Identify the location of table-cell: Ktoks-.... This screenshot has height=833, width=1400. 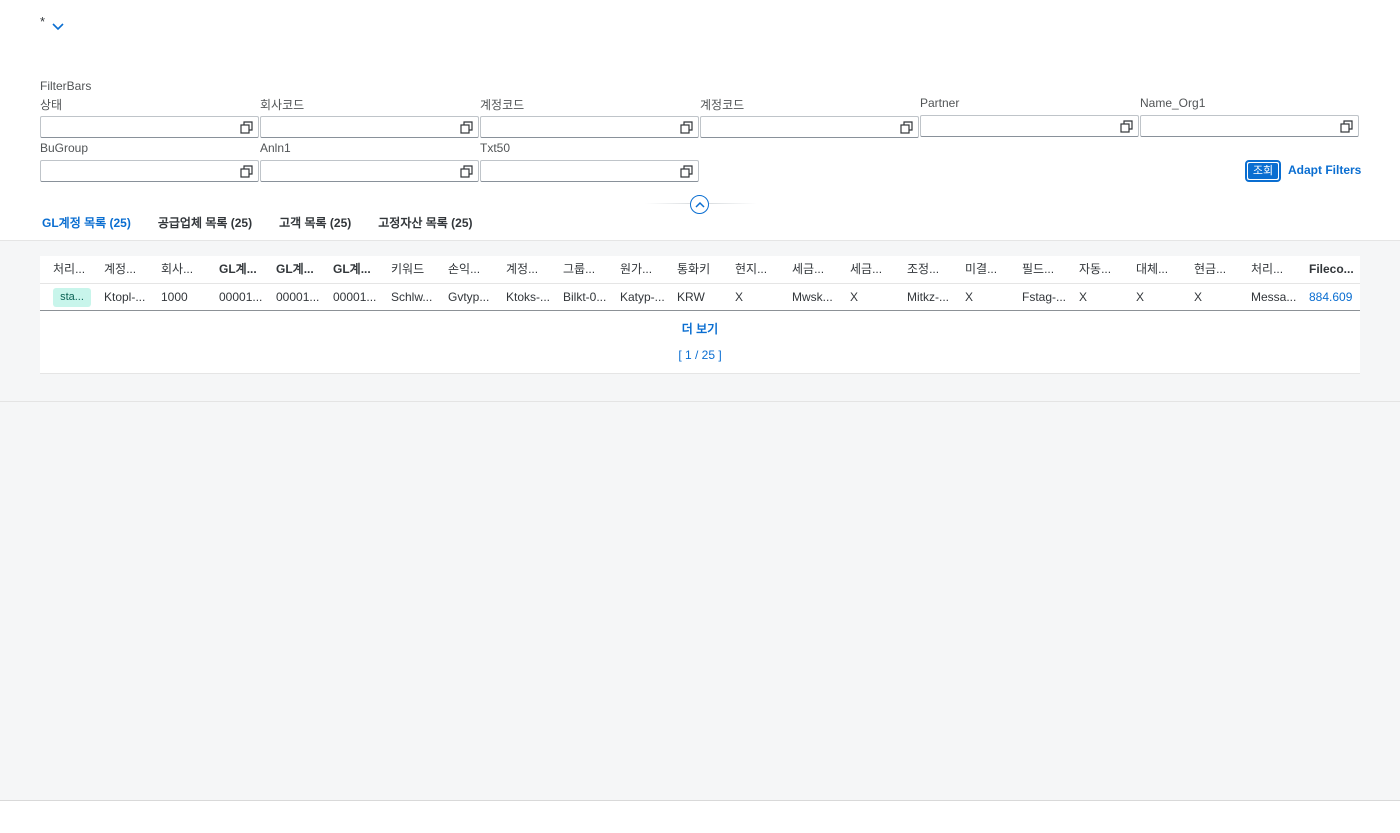
(528, 297).